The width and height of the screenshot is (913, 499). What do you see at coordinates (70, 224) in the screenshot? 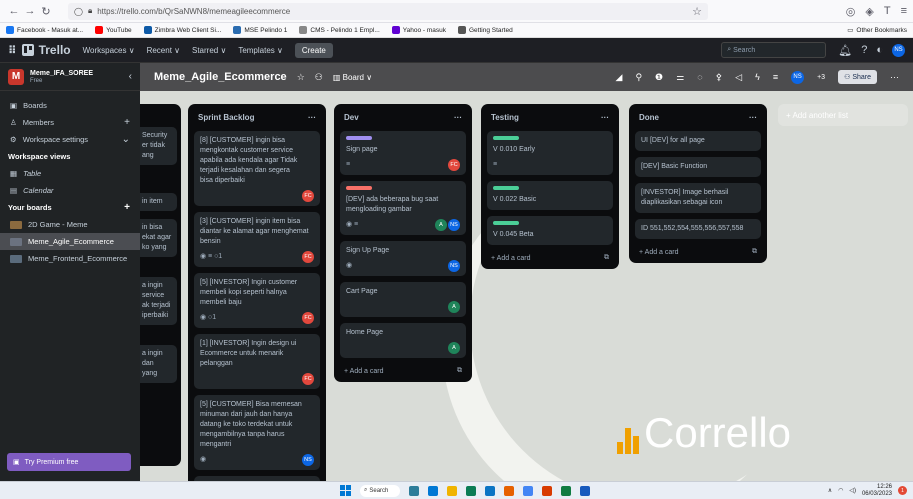
I see `sidebar-board-2d-game: 2D Game - Meme` at bounding box center [70, 224].